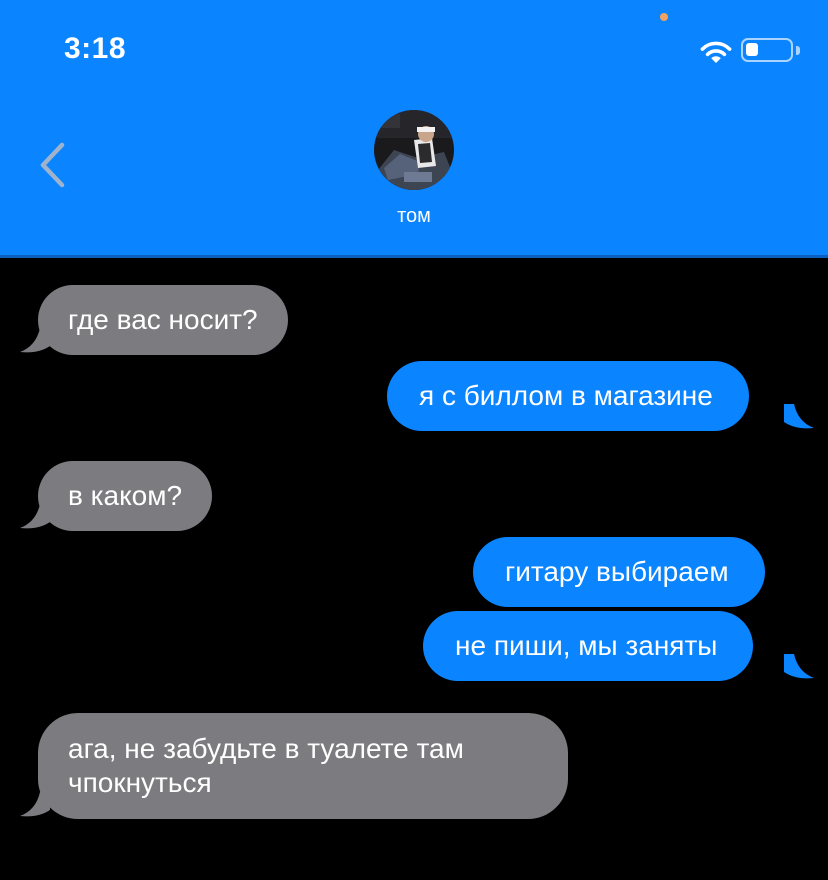 The image size is (828, 880). Describe the element at coordinates (752, 49) in the screenshot. I see `battery-level-fill` at that location.